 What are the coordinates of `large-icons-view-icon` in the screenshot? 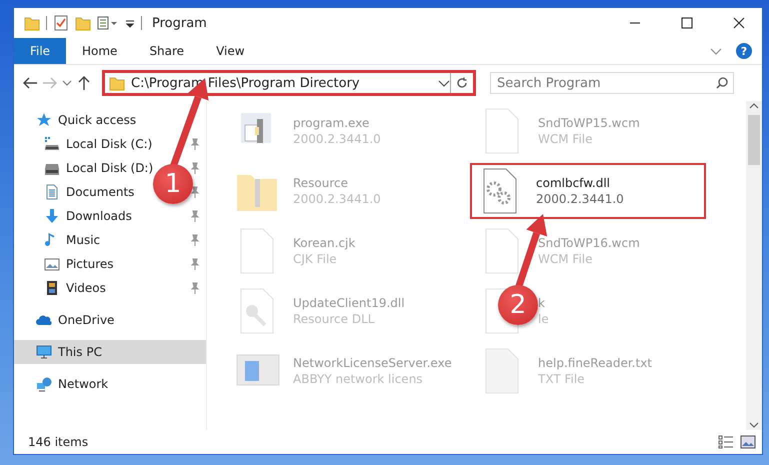 It's located at (748, 442).